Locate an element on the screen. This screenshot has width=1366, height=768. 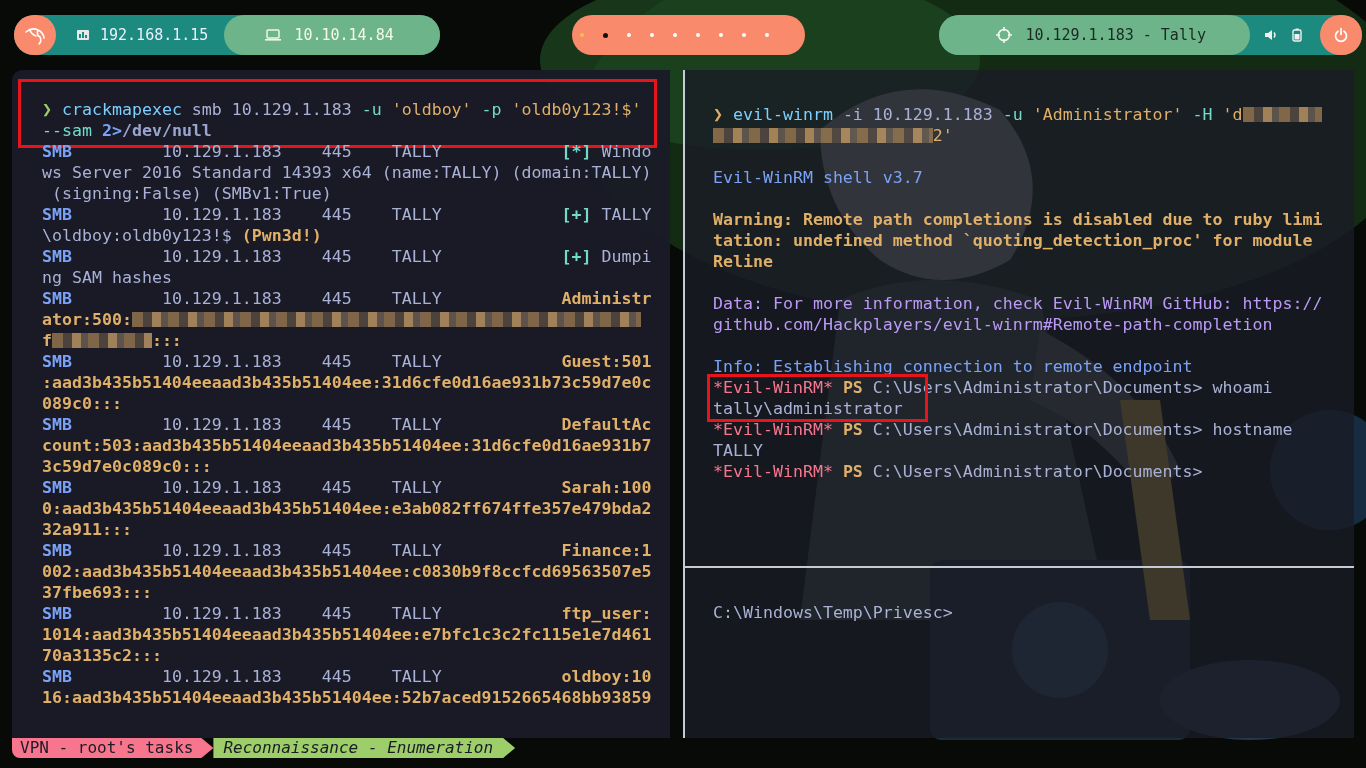
terminal-line: SMB 10.129.1.183 445 TALLY oldboy:10 is located at coordinates (347, 676).